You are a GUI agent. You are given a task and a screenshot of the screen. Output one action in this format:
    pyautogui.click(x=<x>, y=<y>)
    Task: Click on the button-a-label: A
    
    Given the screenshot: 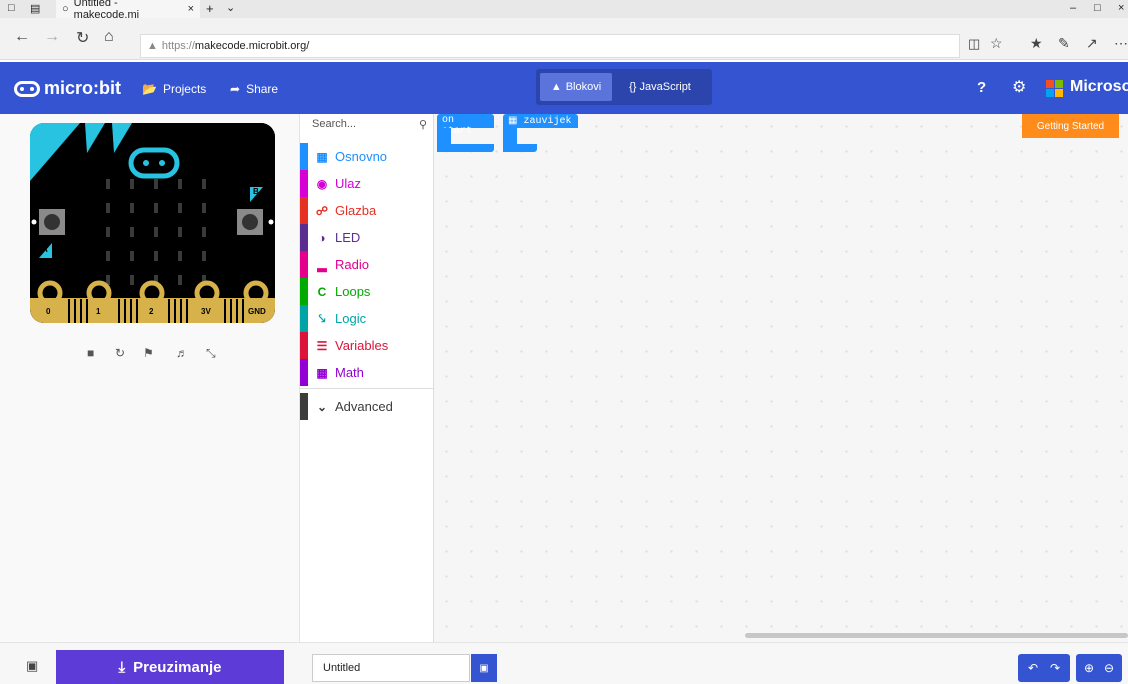 What is the action you would take?
    pyautogui.click(x=45, y=249)
    